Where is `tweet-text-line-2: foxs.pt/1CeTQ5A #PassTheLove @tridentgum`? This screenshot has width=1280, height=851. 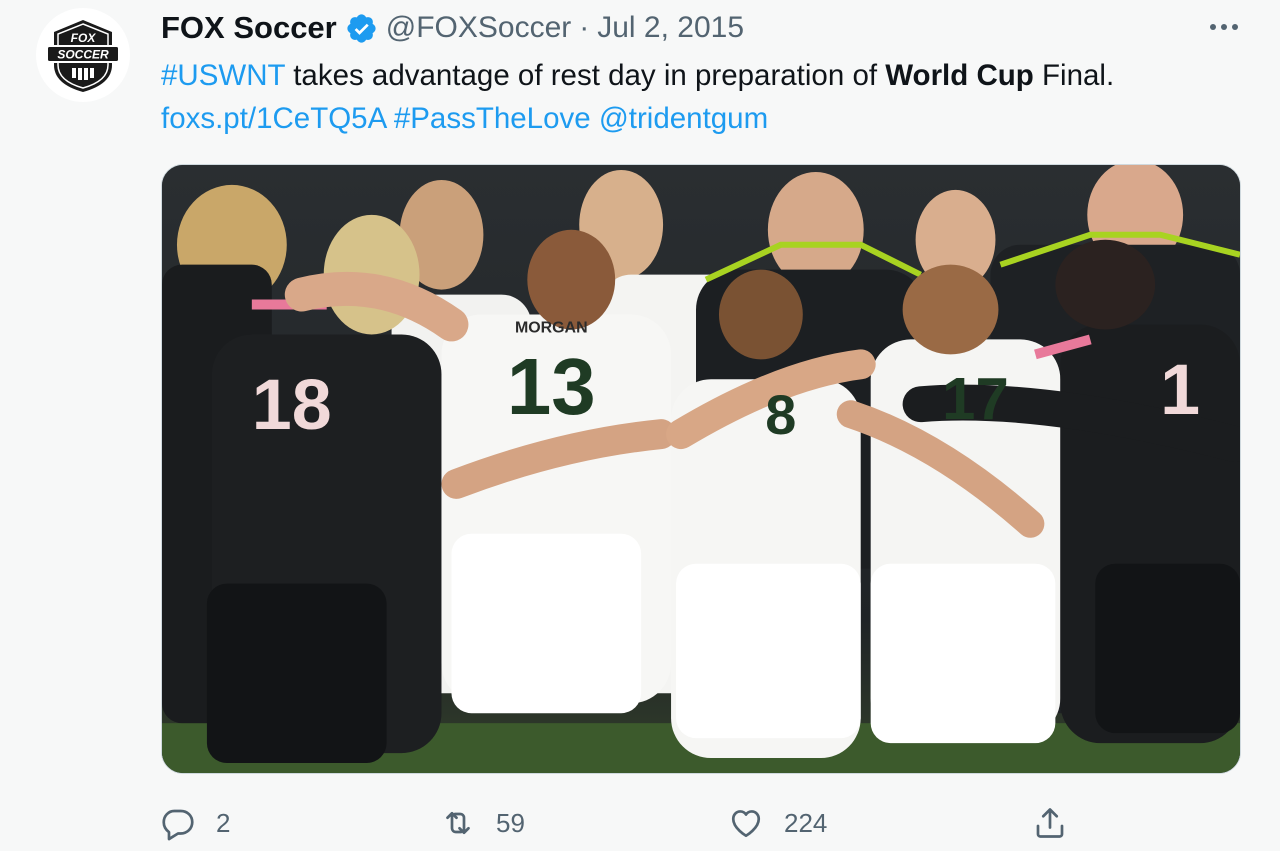 tweet-text-line-2: foxs.pt/1CeTQ5A #PassTheLove @tridentgum is located at coordinates (711, 118).